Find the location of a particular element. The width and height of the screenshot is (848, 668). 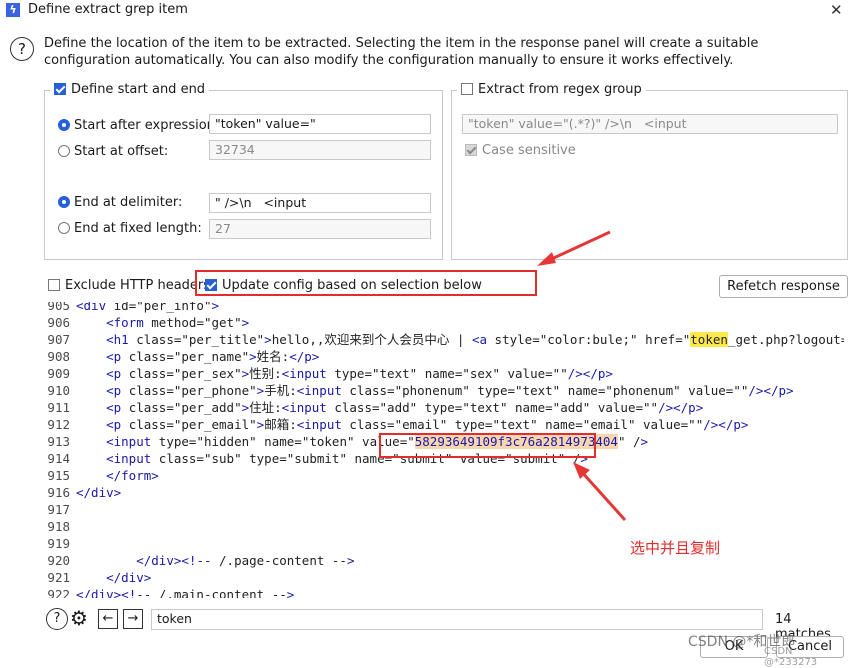

code-line: 906 <form method="get"> is located at coordinates (146, 322).